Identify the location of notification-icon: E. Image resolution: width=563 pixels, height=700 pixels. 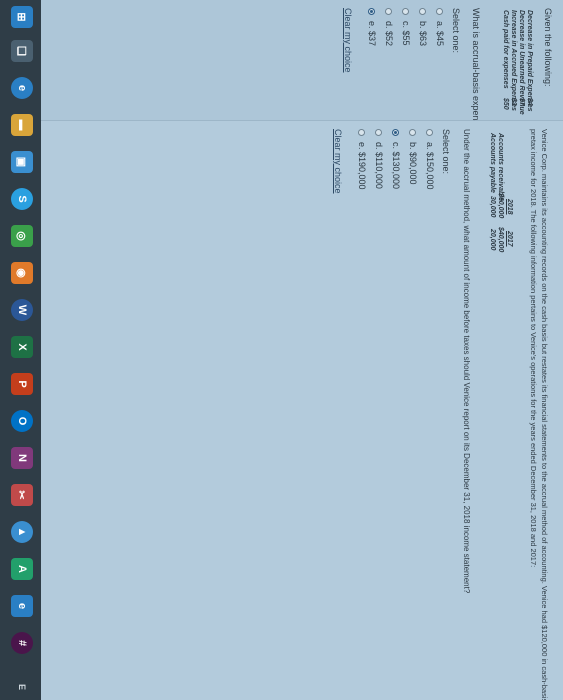
(22, 687).